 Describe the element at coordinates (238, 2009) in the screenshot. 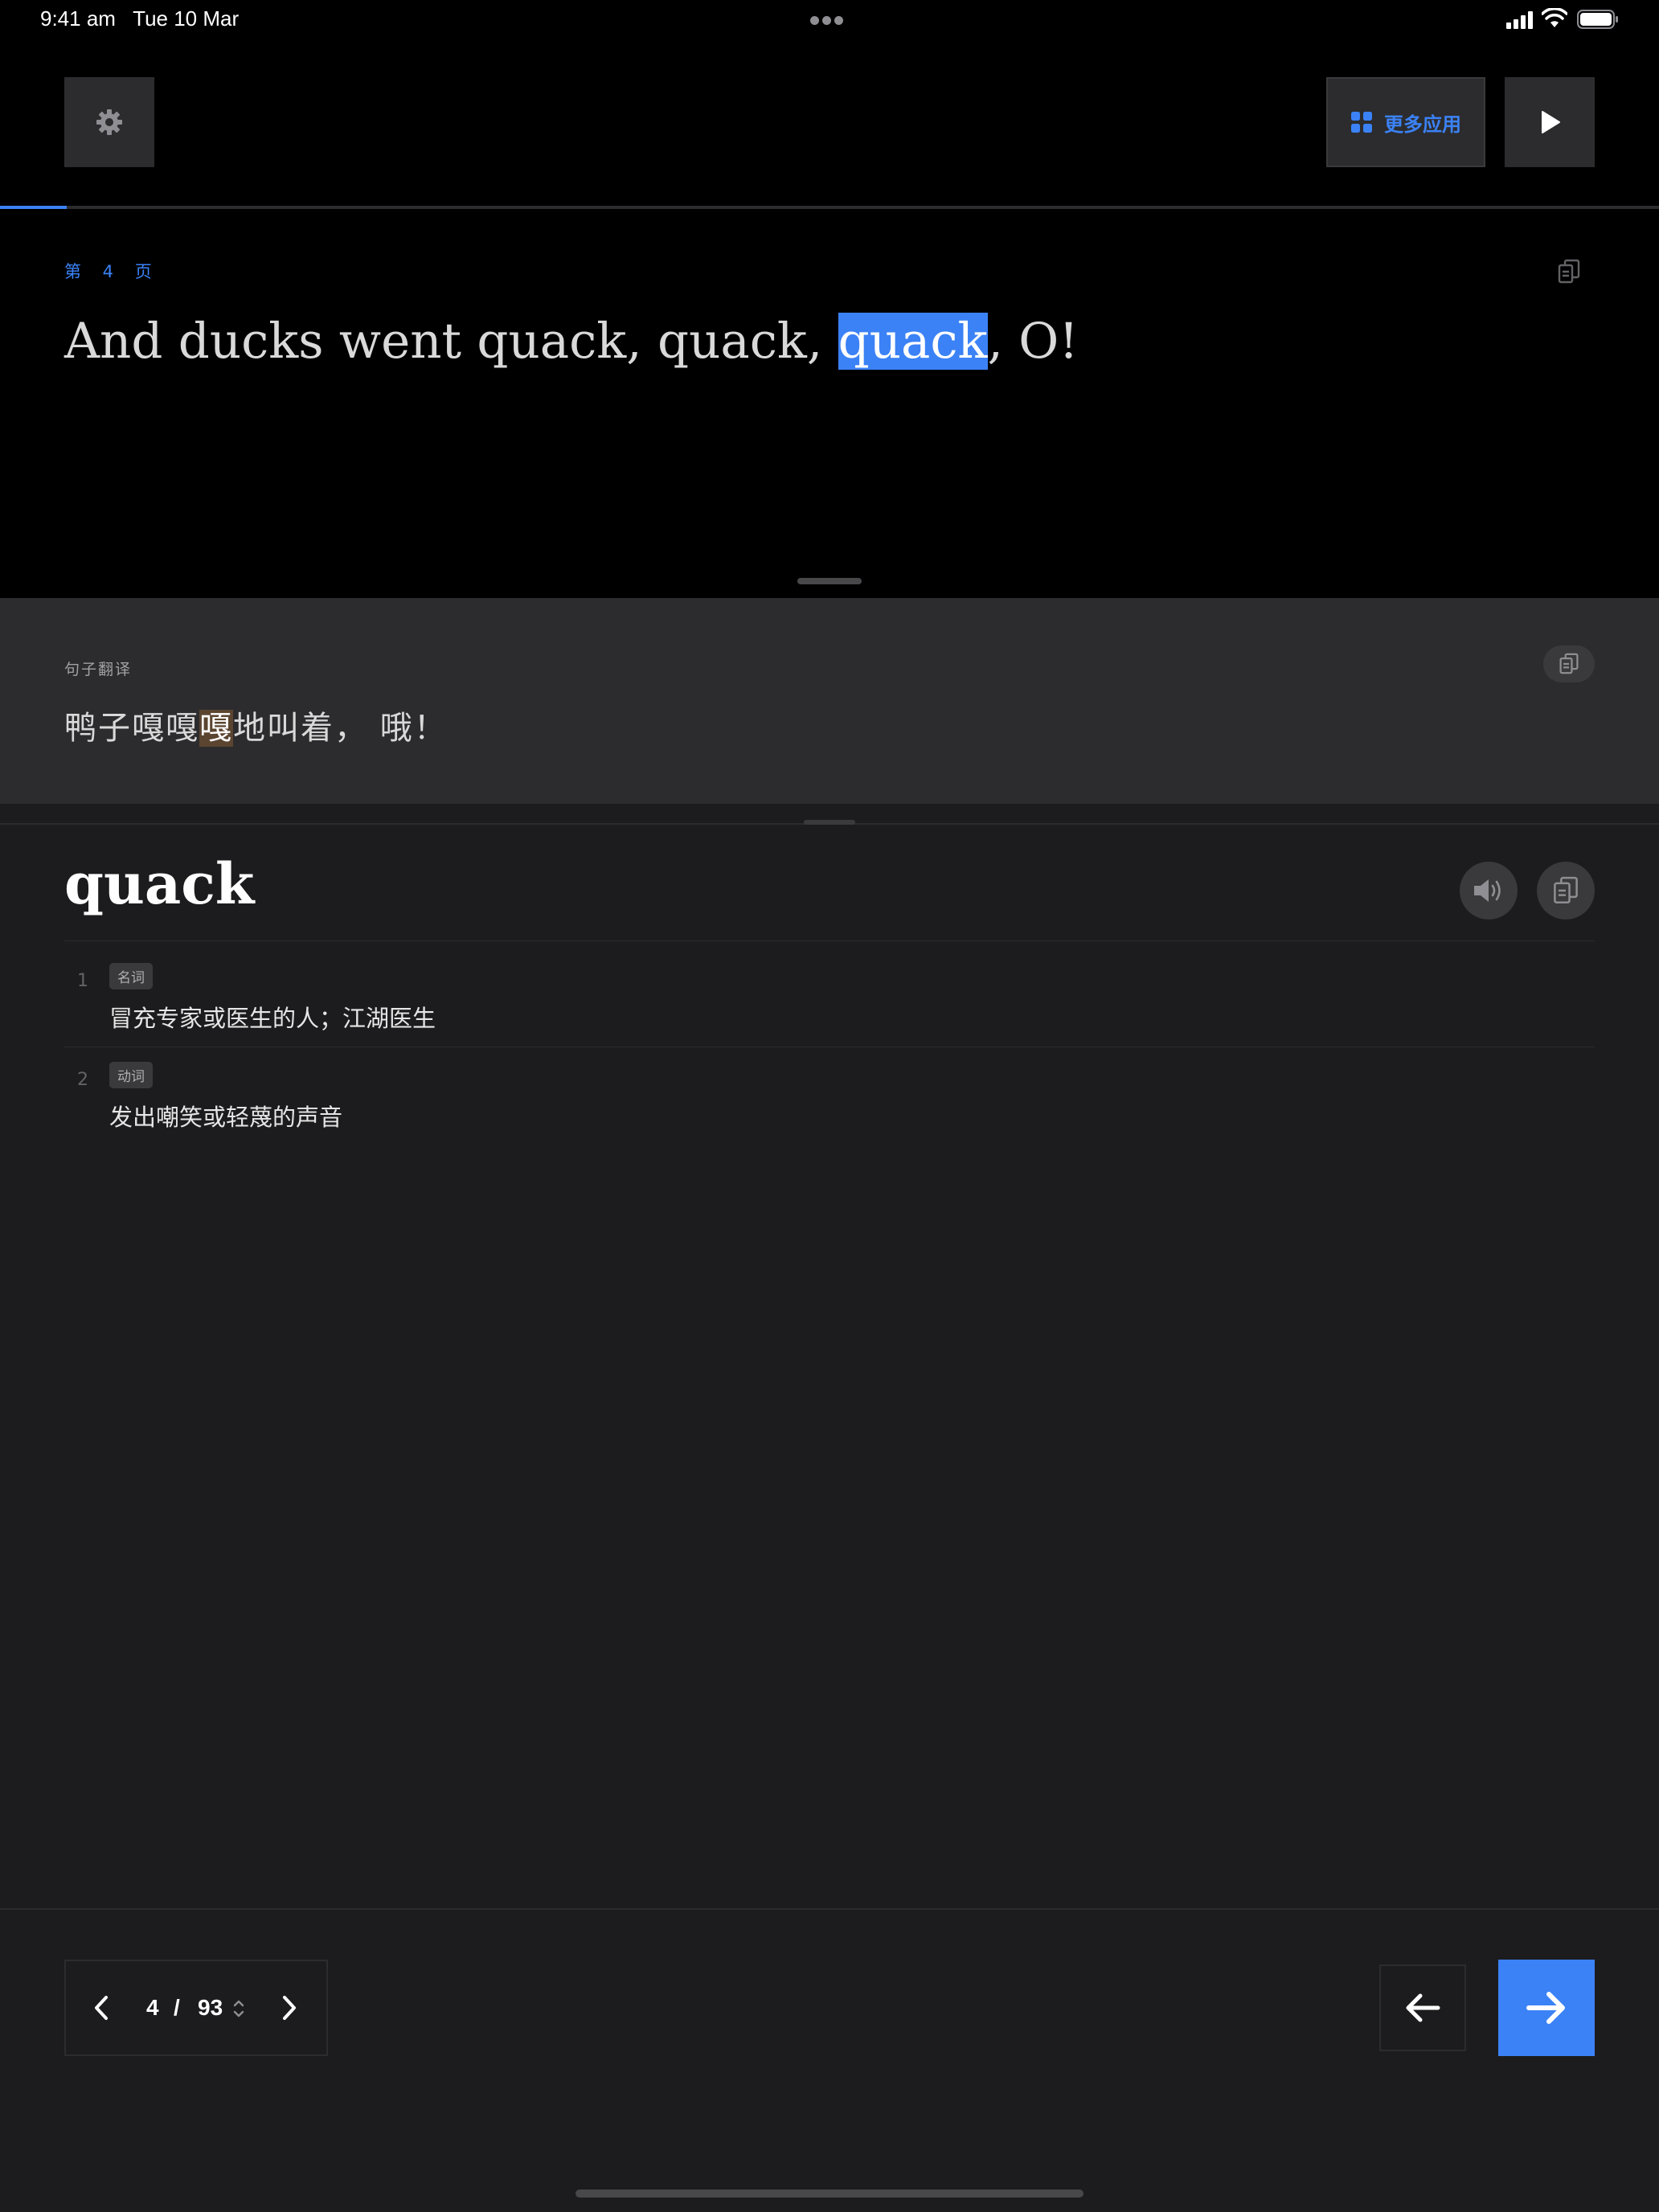

I see `page-stepper-icon` at that location.